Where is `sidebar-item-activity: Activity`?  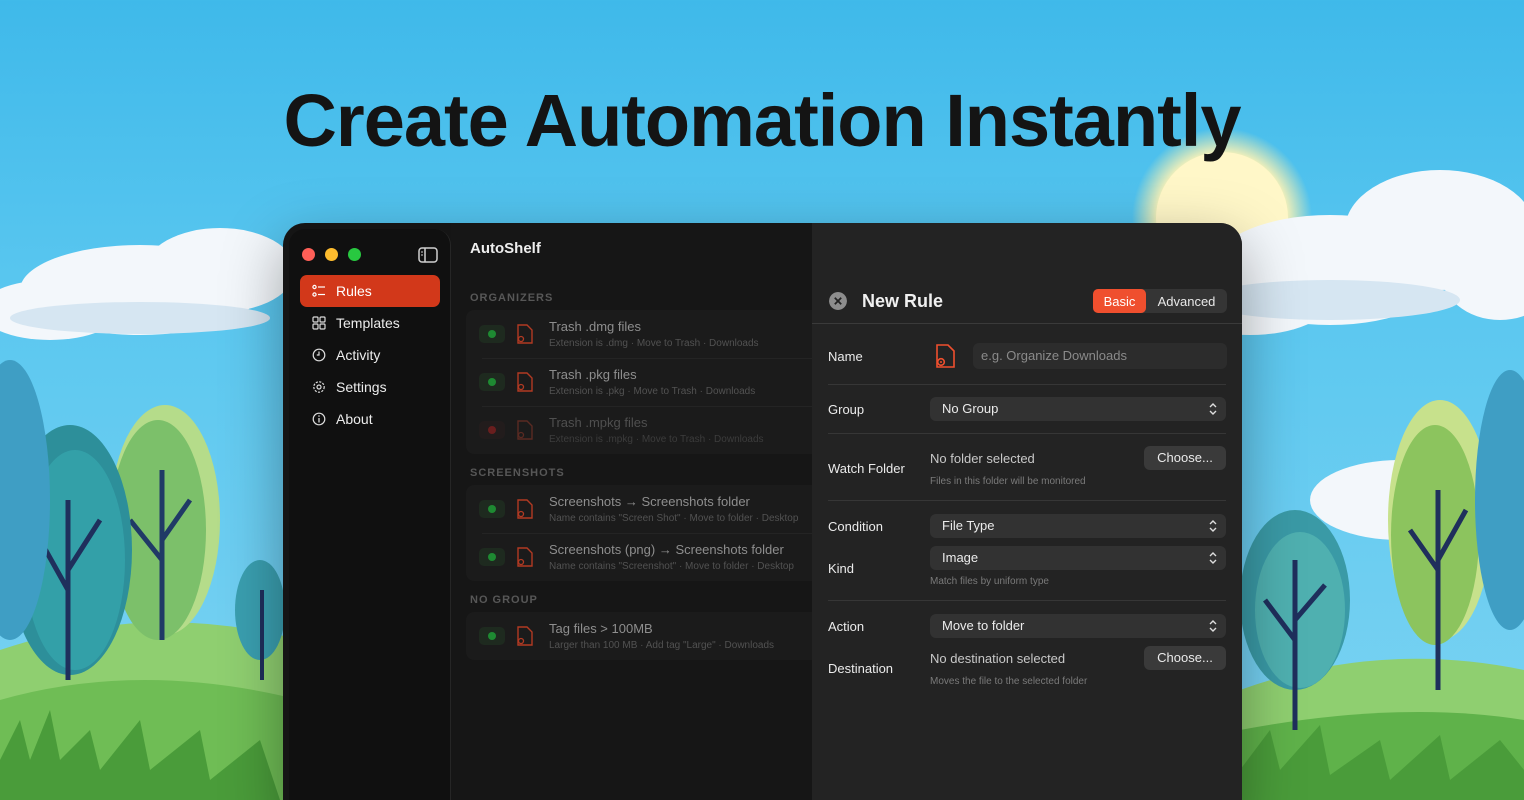
sidebar-item-activity: Activity is located at coordinates (370, 355).